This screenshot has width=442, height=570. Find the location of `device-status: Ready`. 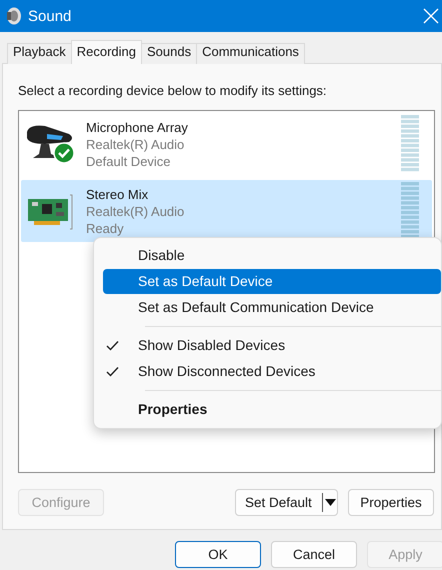

device-status: Ready is located at coordinates (105, 228).